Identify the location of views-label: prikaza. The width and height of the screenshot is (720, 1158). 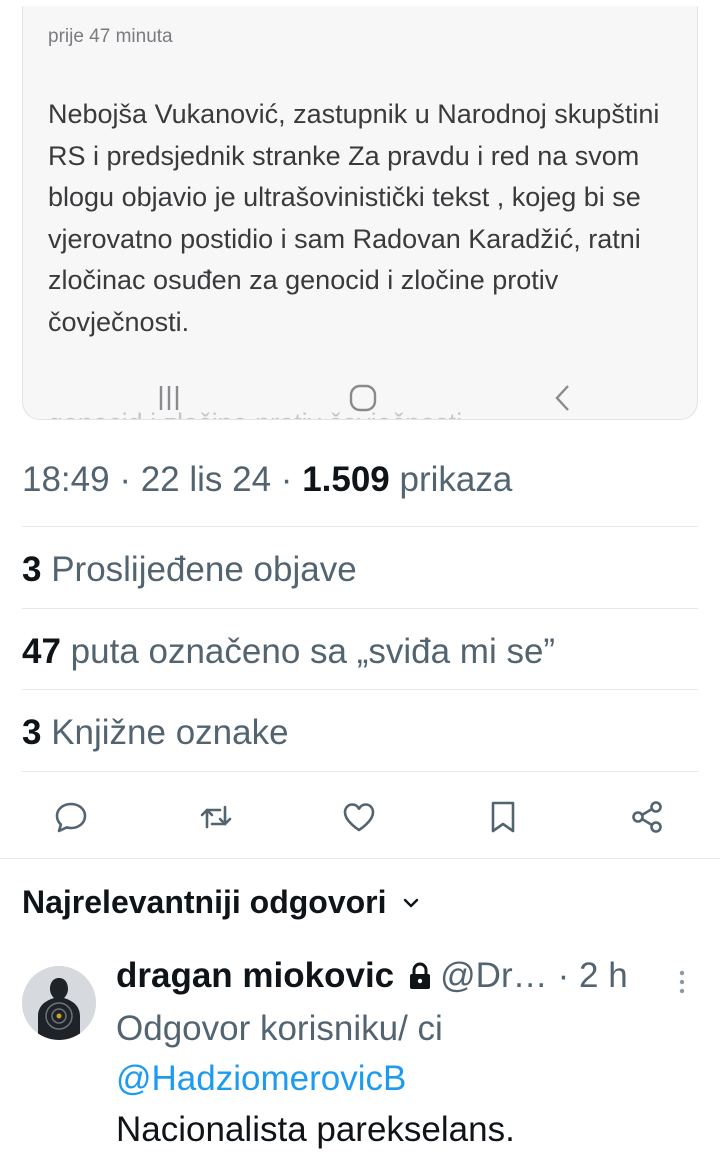
(451, 479).